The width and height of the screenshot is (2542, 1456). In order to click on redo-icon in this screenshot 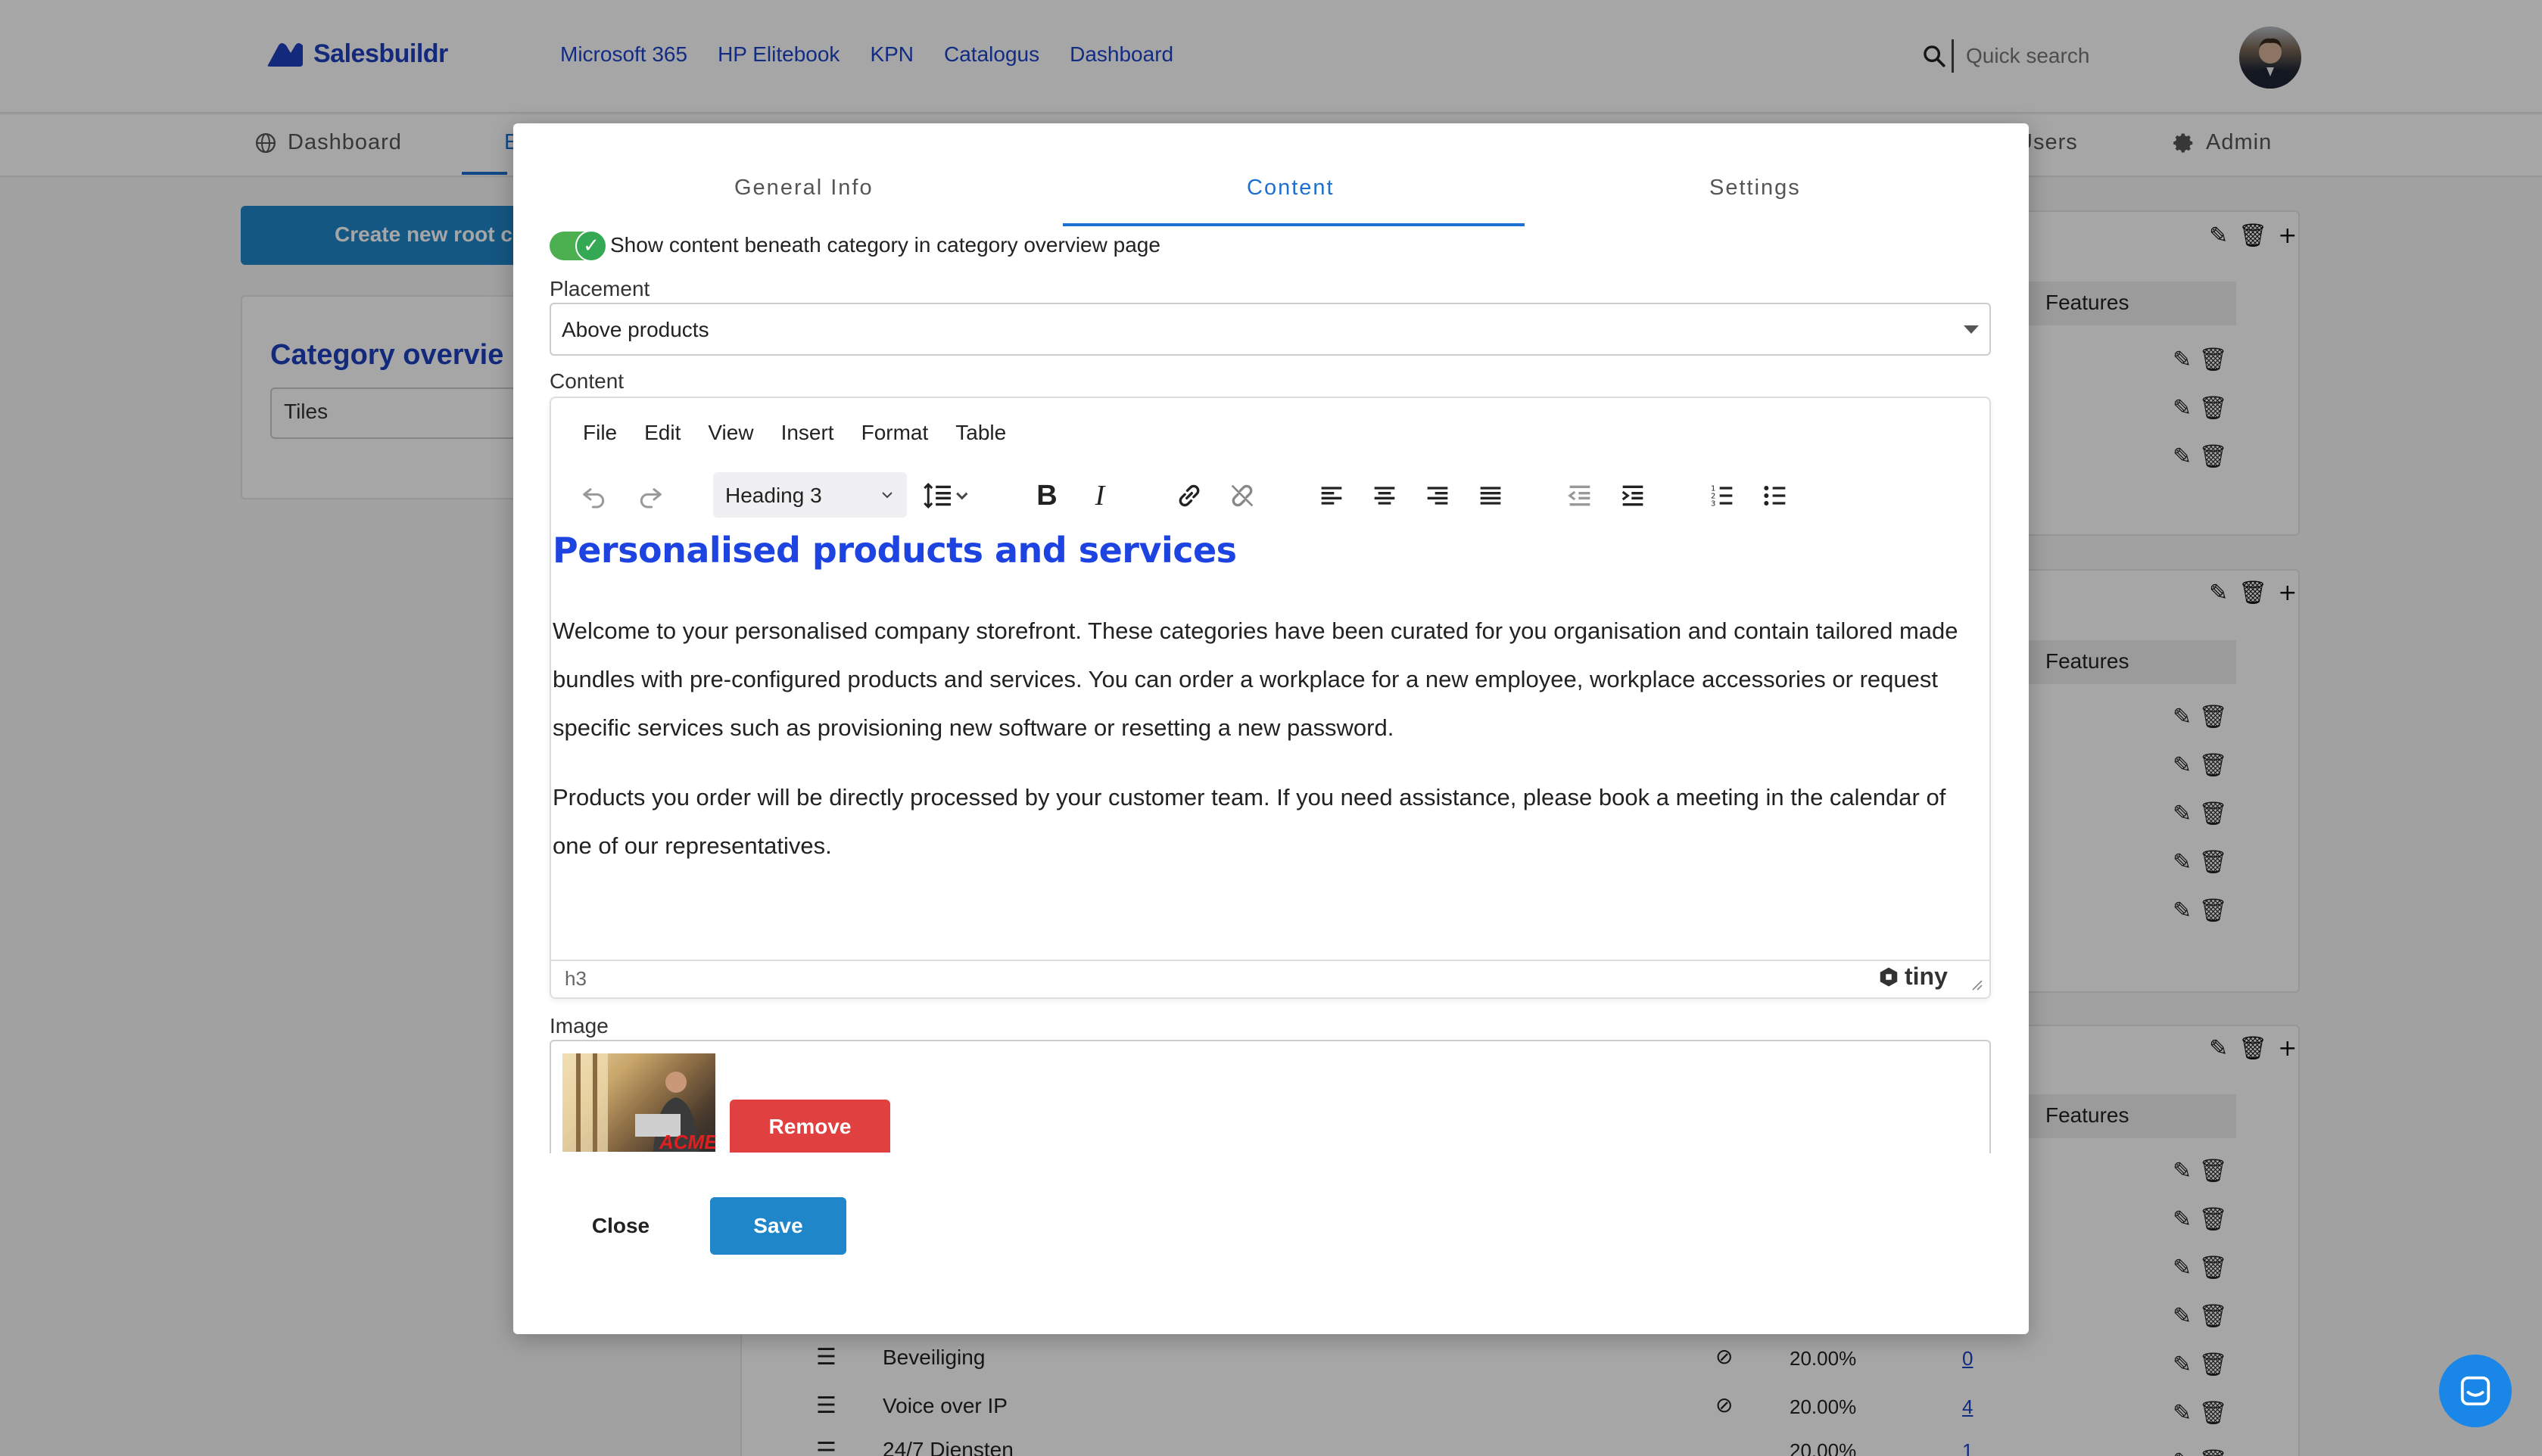, I will do `click(651, 499)`.